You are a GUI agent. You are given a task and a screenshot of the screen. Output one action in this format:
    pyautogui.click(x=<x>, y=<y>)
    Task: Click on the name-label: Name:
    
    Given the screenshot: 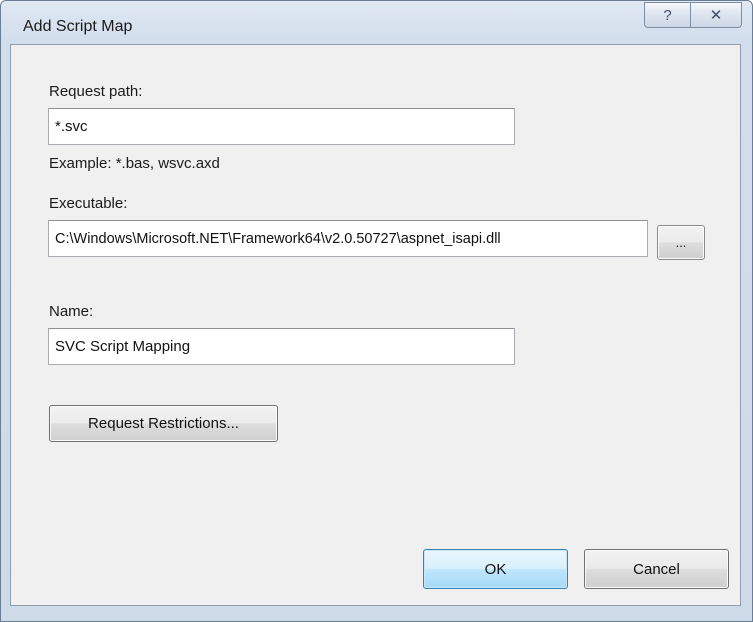 What is the action you would take?
    pyautogui.click(x=71, y=311)
    